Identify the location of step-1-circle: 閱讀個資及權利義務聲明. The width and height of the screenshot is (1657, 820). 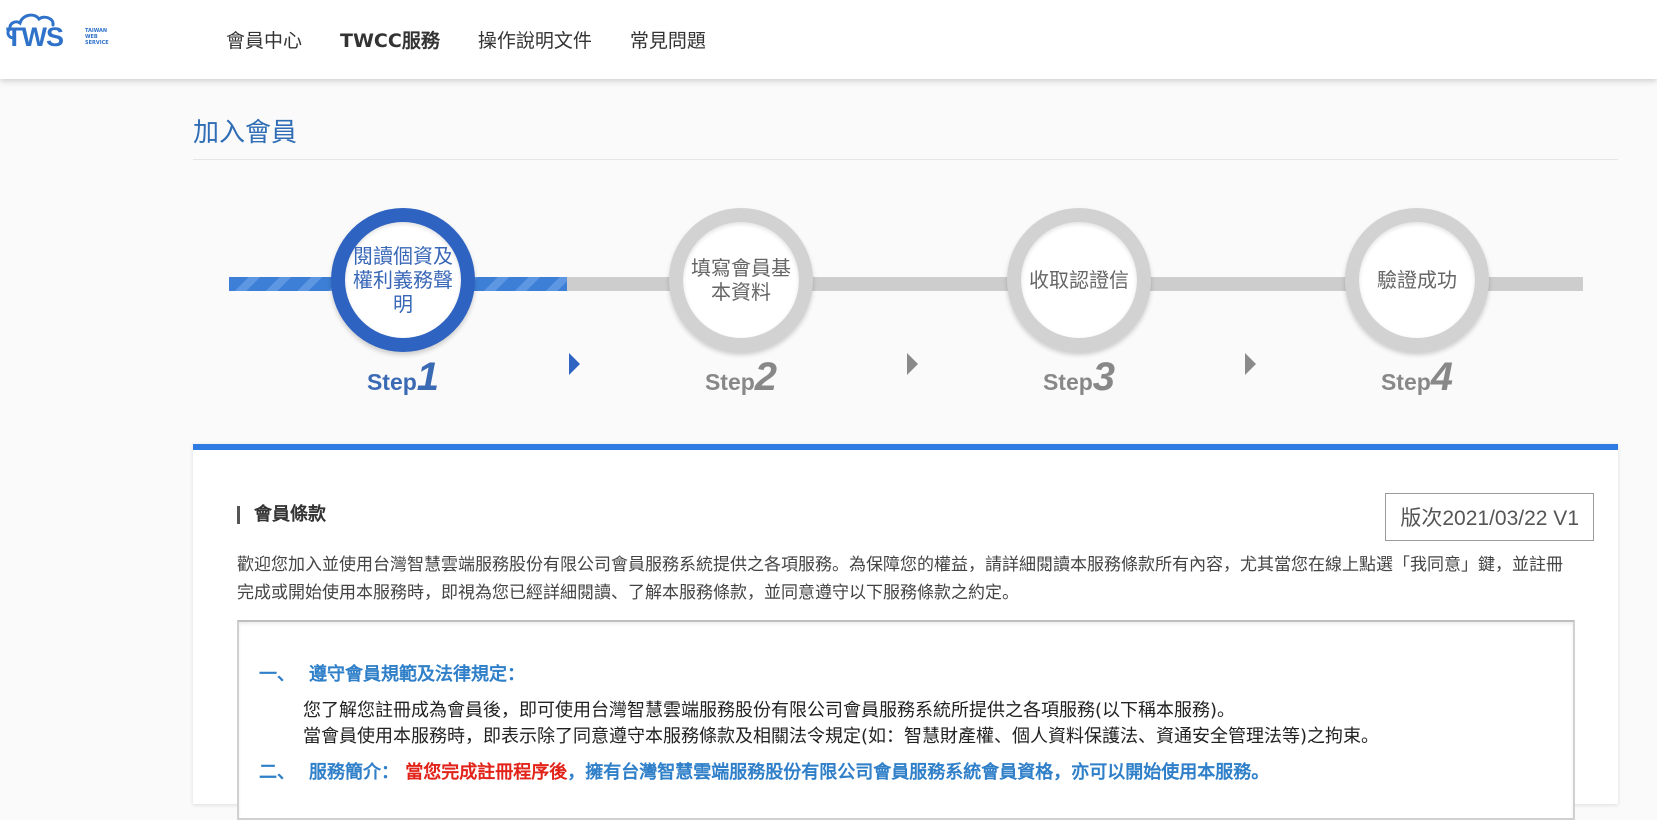
(403, 280).